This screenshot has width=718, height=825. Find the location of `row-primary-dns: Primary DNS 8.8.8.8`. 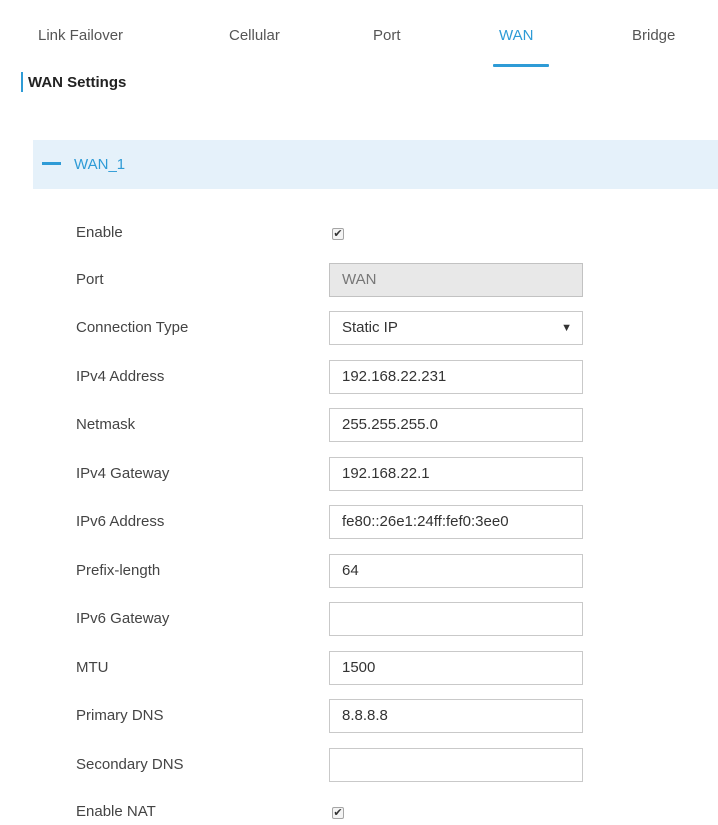

row-primary-dns: Primary DNS 8.8.8.8 is located at coordinates (359, 718).